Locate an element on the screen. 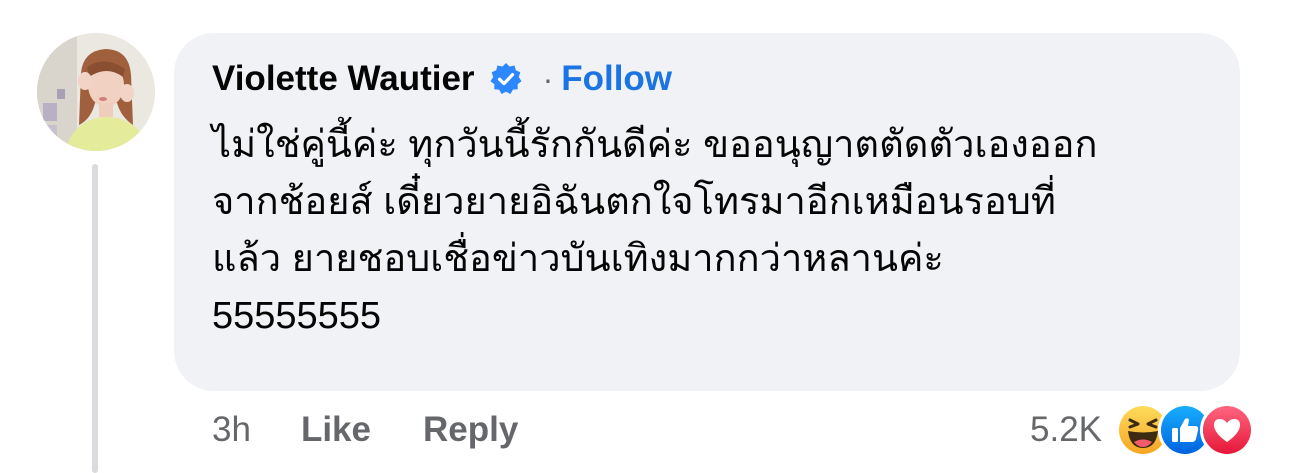 This screenshot has height=473, width=1290. reply-button: Reply is located at coordinates (470, 430).